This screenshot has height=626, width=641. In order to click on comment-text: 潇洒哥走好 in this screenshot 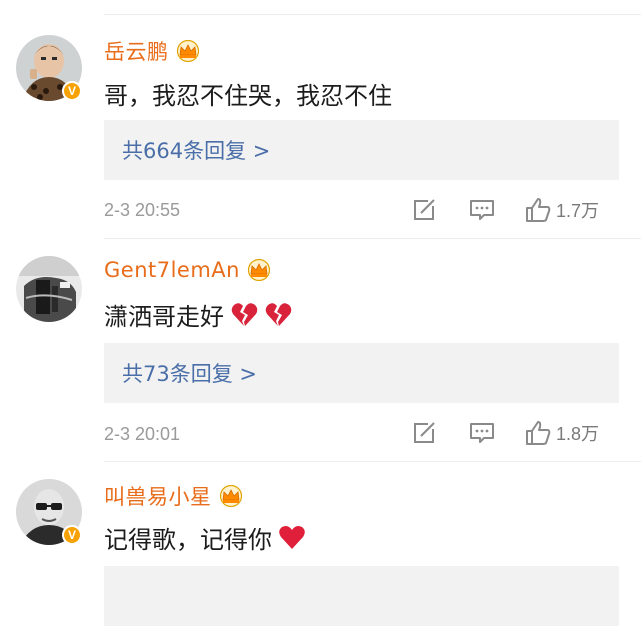, I will do `click(198, 314)`.